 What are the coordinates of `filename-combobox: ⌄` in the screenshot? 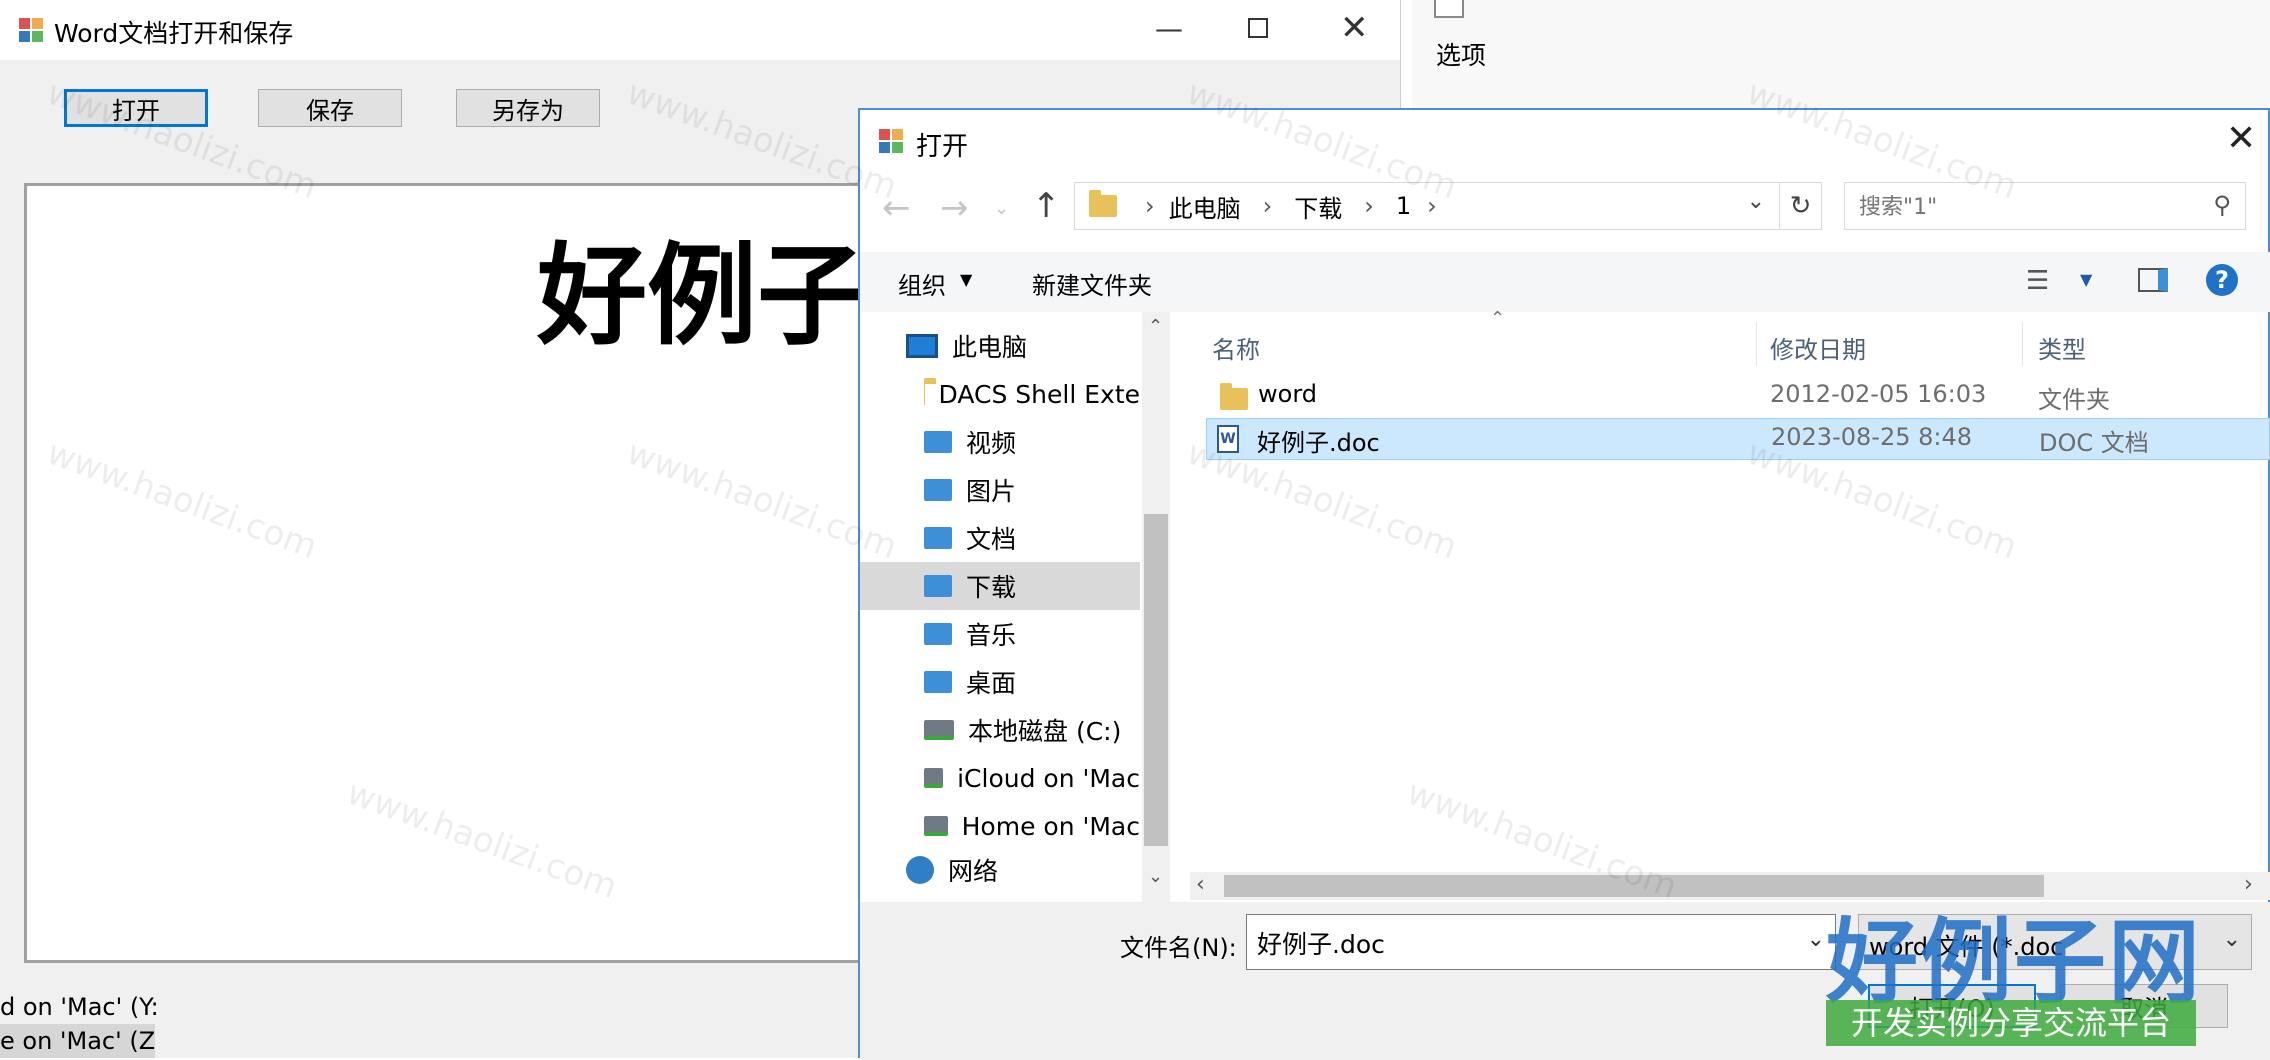 It's located at (1541, 942).